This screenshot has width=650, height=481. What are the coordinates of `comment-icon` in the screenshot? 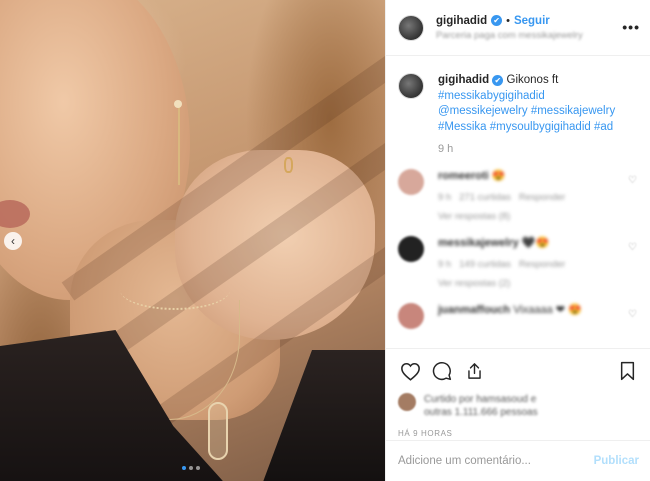 It's located at (442, 371).